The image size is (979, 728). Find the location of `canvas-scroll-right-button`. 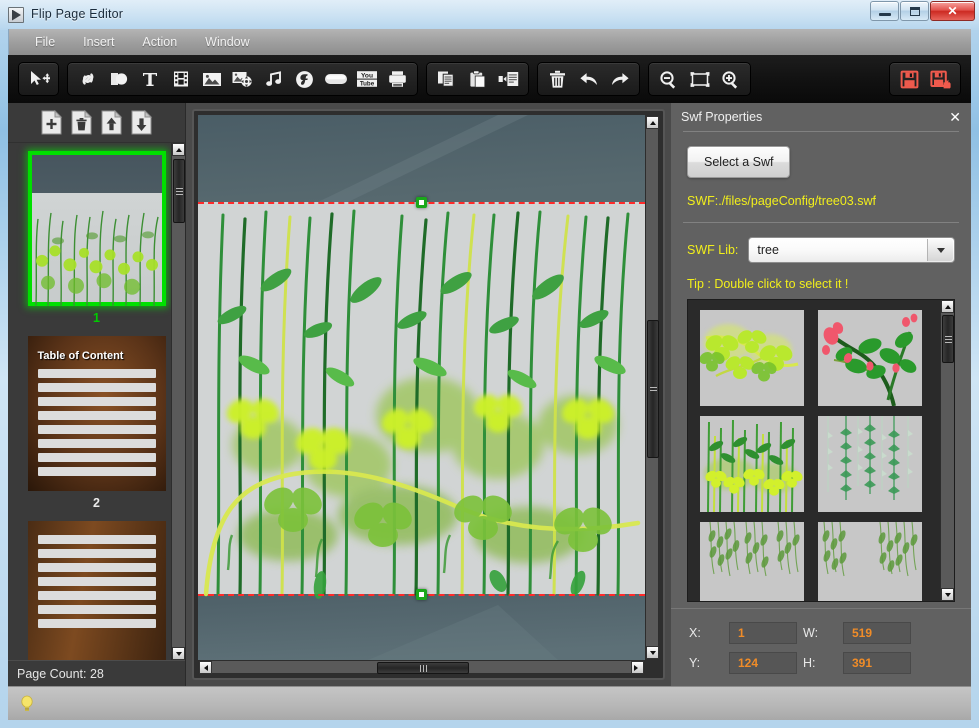

canvas-scroll-right-button is located at coordinates (637, 667).